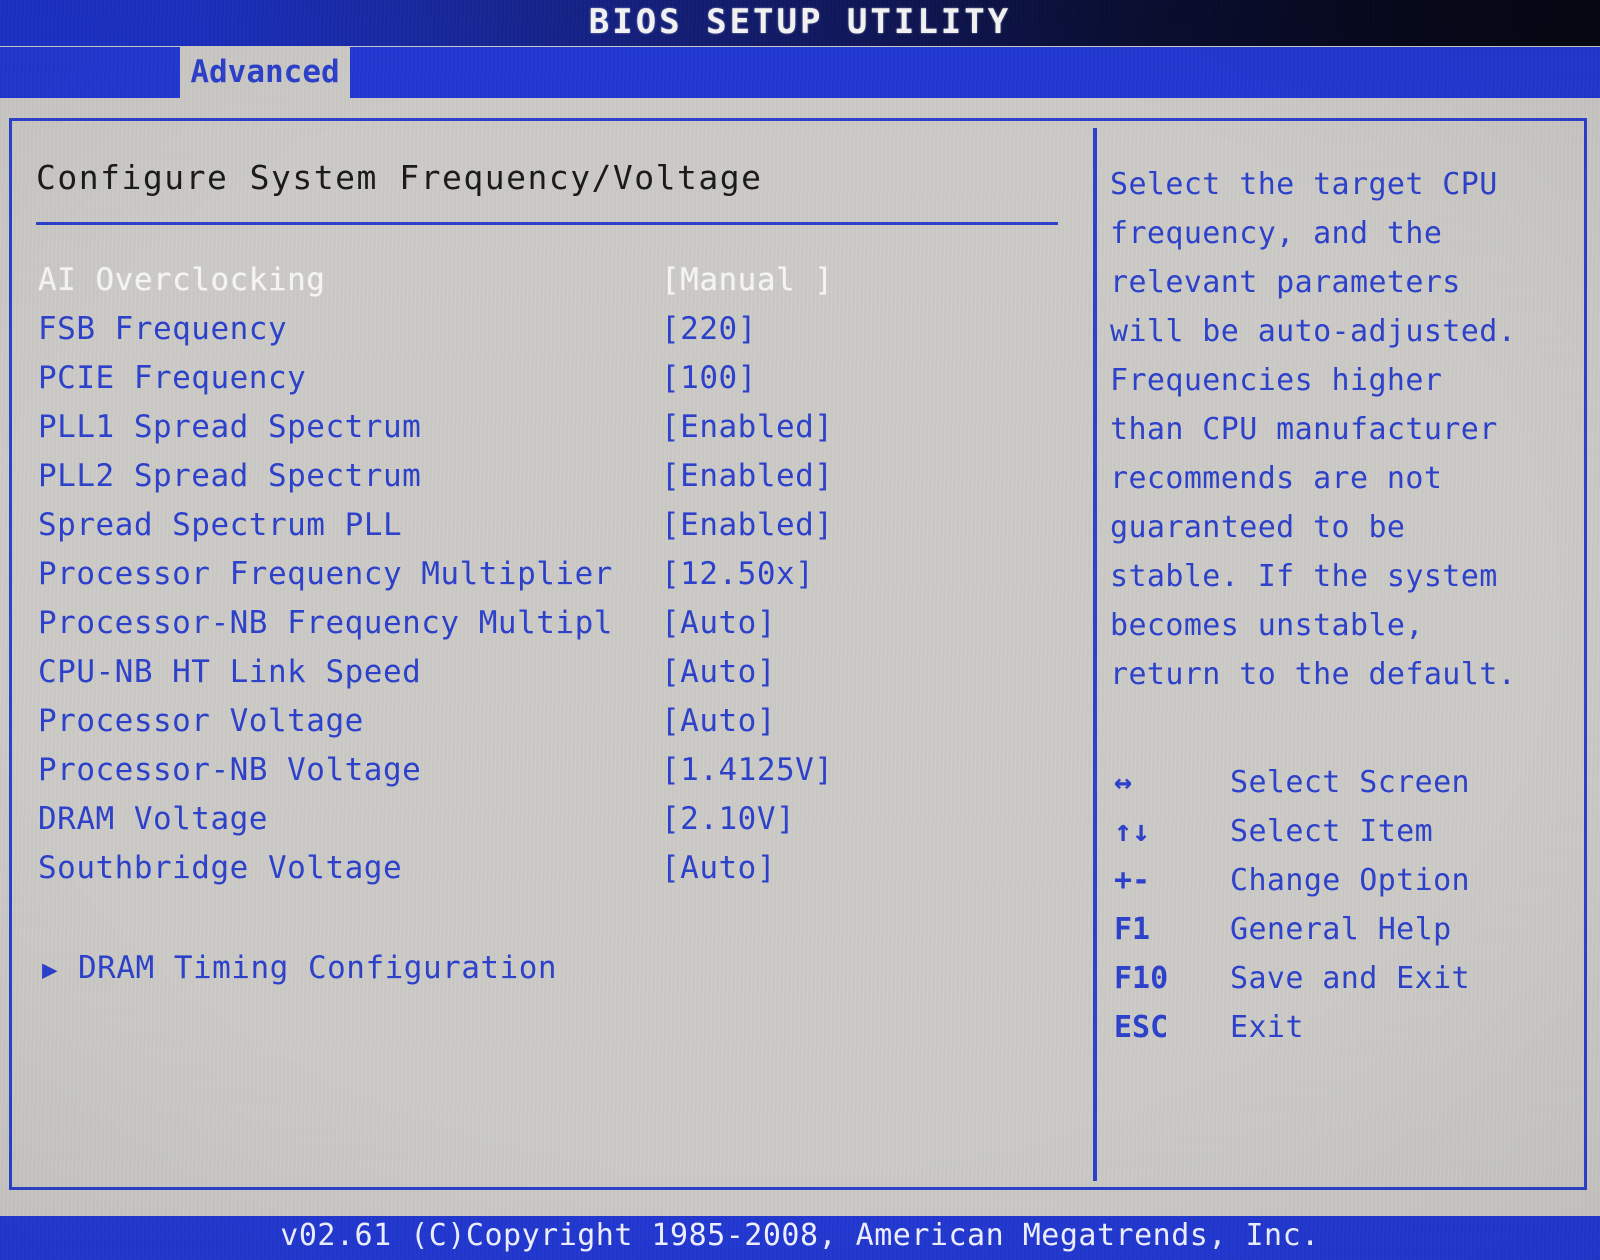  I want to click on setting-label: DRAM Voltage, so click(153, 819).